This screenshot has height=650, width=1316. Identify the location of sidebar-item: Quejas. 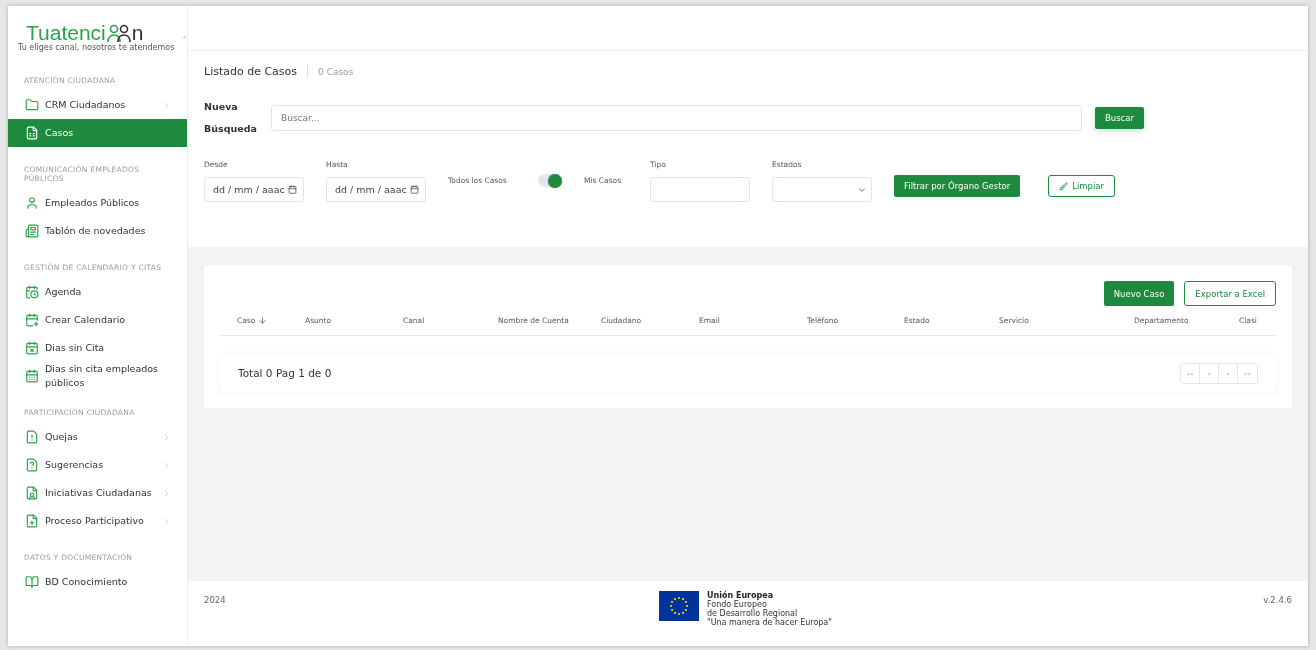
(97, 437).